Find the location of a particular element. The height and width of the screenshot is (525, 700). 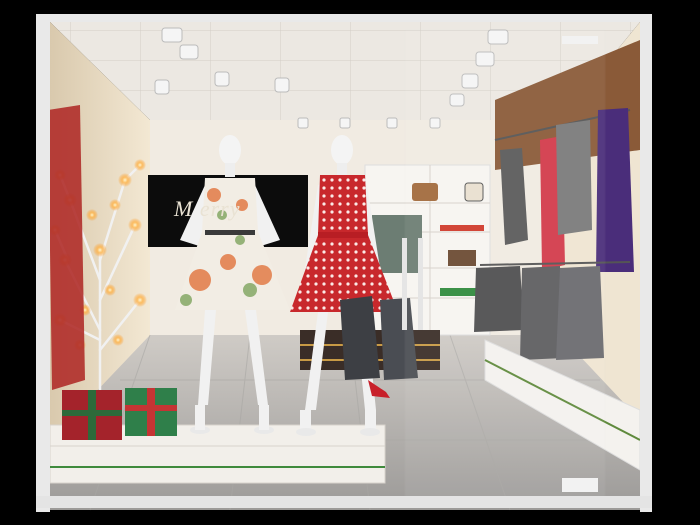

frame-right is located at coordinates (646, 263).